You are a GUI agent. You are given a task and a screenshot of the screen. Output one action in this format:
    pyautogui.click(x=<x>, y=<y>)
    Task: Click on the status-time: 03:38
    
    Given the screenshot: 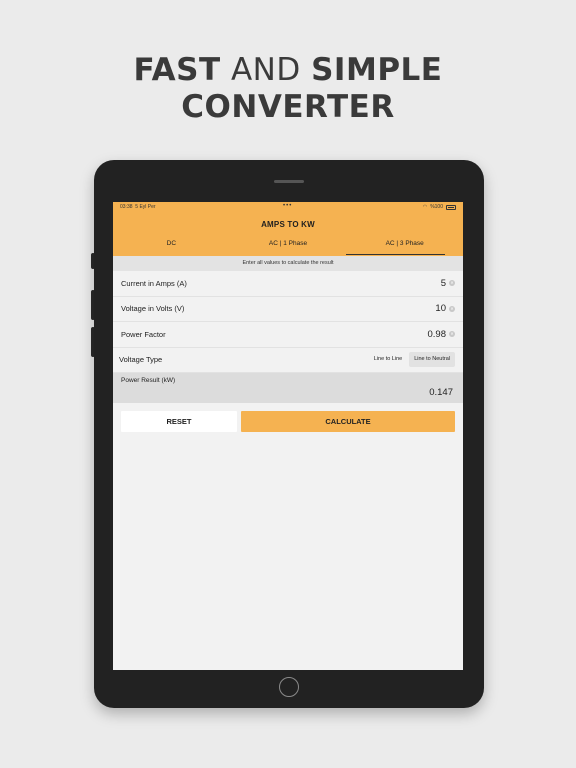 What is the action you would take?
    pyautogui.click(x=126, y=207)
    